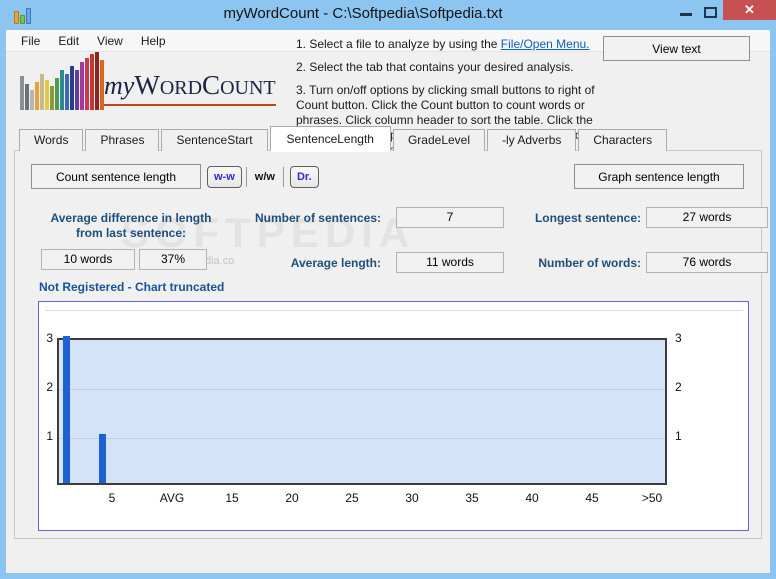 The width and height of the screenshot is (776, 579). What do you see at coordinates (659, 176) in the screenshot?
I see `graph-sentence-length-button: Graph sentence length` at bounding box center [659, 176].